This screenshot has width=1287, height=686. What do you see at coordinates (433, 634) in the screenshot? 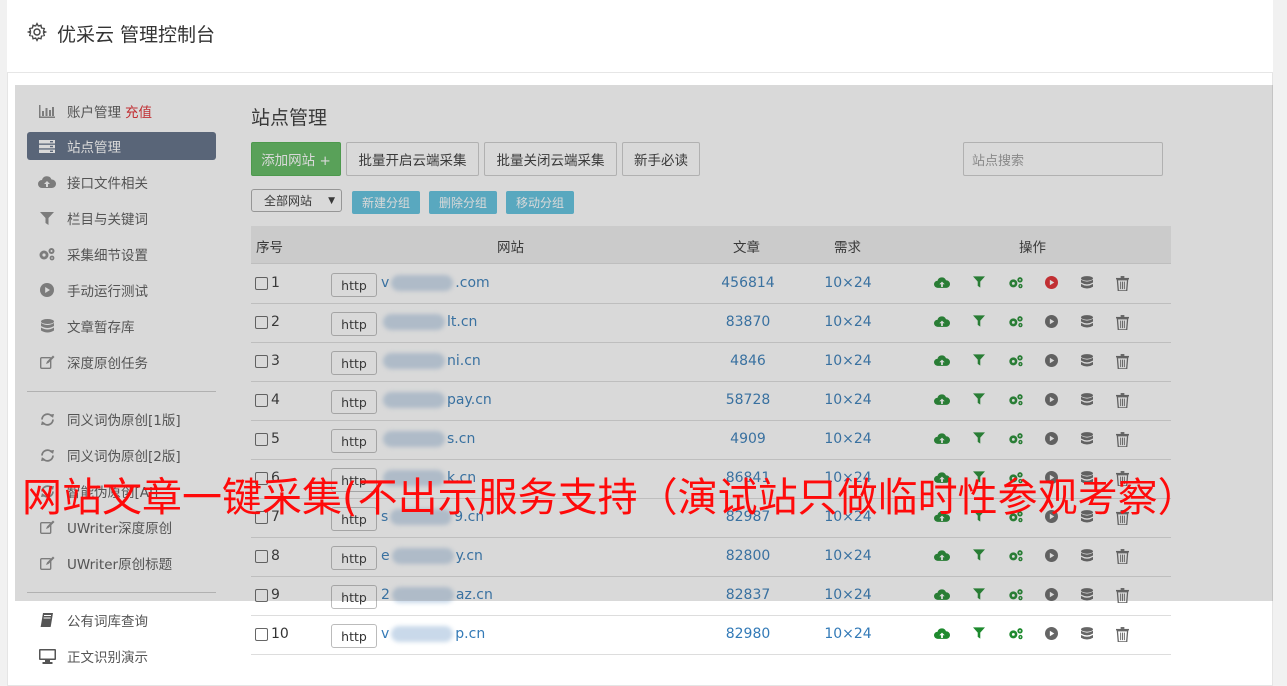
I see `site-url: v p.cn` at bounding box center [433, 634].